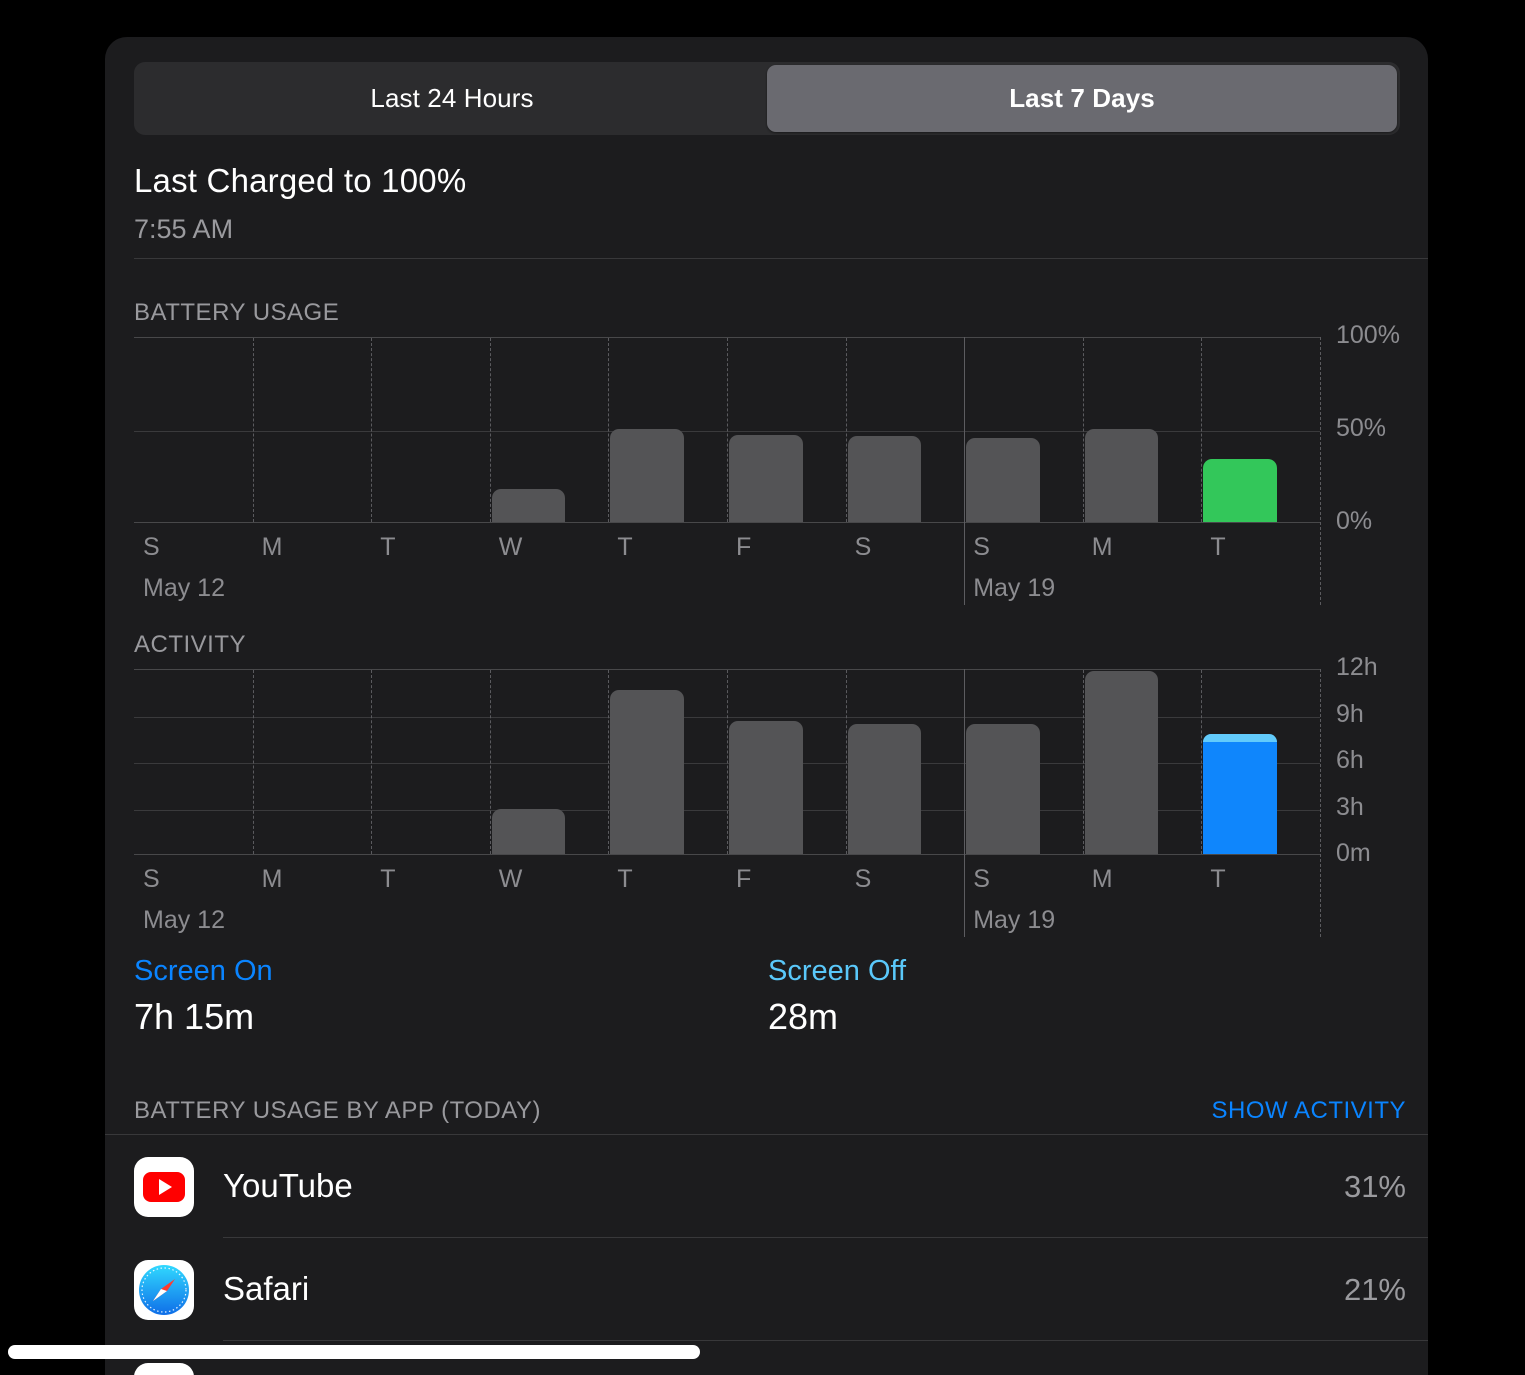 Image resolution: width=1525 pixels, height=1375 pixels. What do you see at coordinates (203, 971) in the screenshot?
I see `screen-on-label: Screen On` at bounding box center [203, 971].